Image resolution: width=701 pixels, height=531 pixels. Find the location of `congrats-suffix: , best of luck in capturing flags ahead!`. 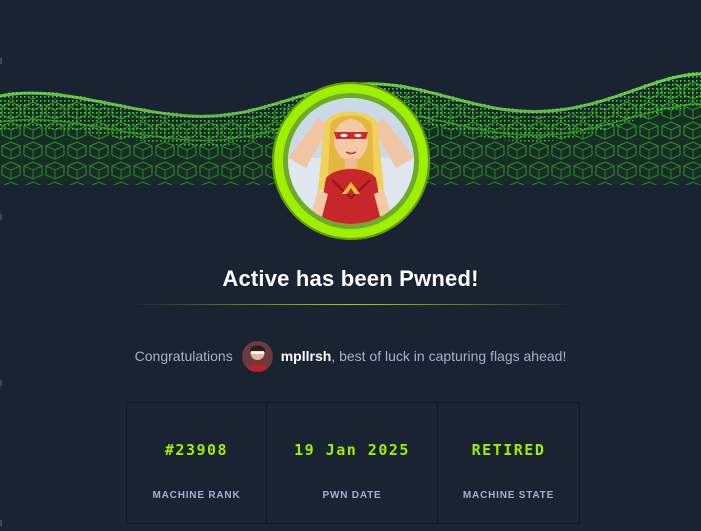

congrats-suffix: , best of luck in capturing flags ahead! is located at coordinates (449, 356).